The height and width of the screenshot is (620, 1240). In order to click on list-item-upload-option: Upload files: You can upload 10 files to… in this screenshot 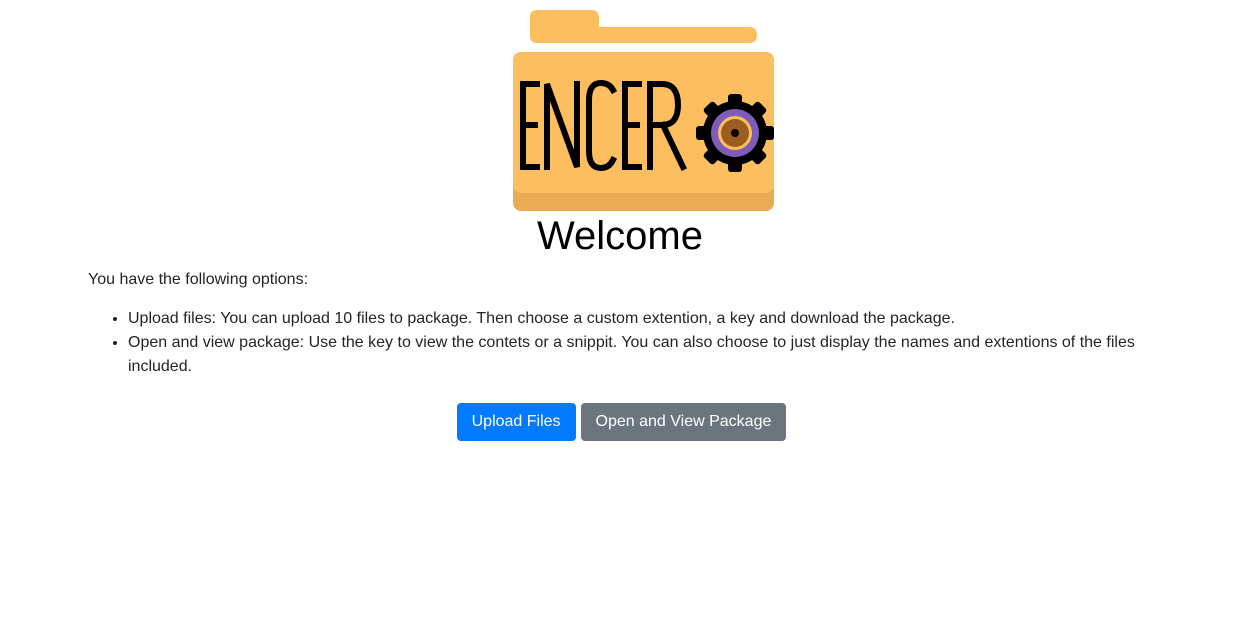, I will do `click(658, 319)`.